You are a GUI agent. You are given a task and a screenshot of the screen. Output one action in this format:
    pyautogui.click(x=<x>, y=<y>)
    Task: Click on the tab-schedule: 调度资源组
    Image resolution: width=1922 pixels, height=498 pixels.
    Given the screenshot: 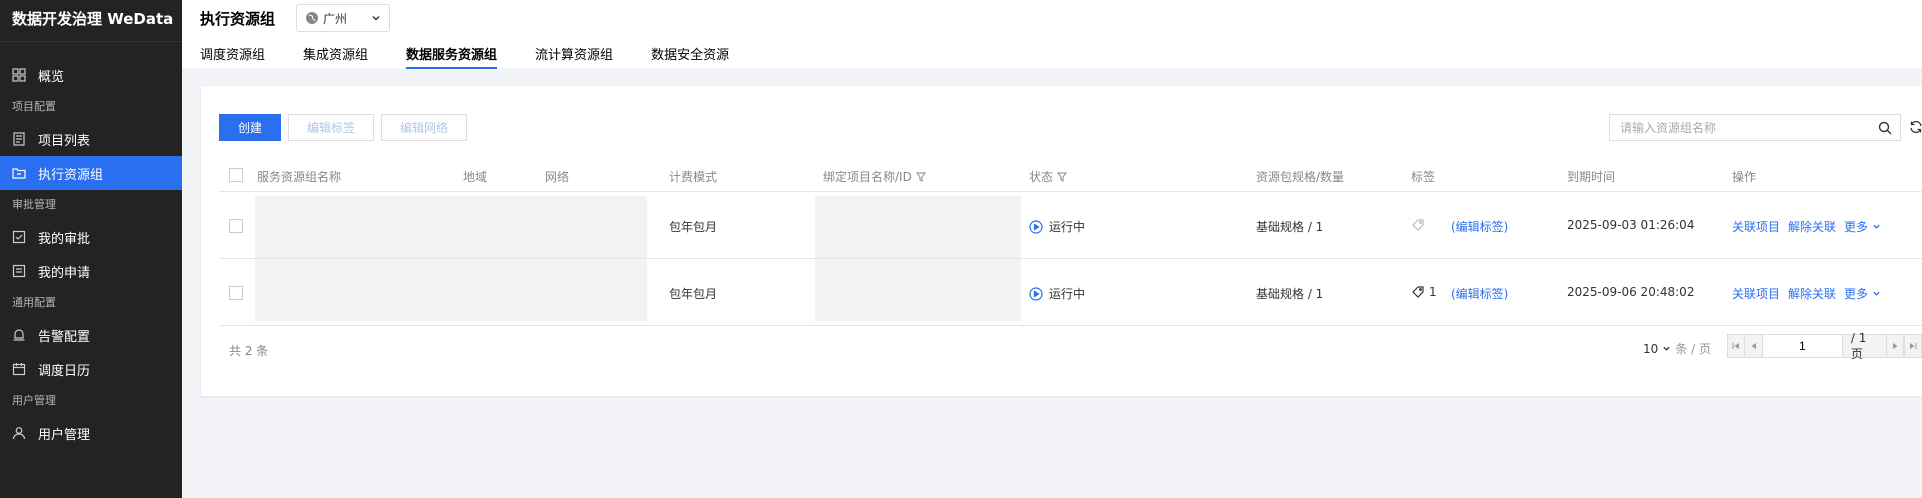 What is the action you would take?
    pyautogui.click(x=232, y=56)
    